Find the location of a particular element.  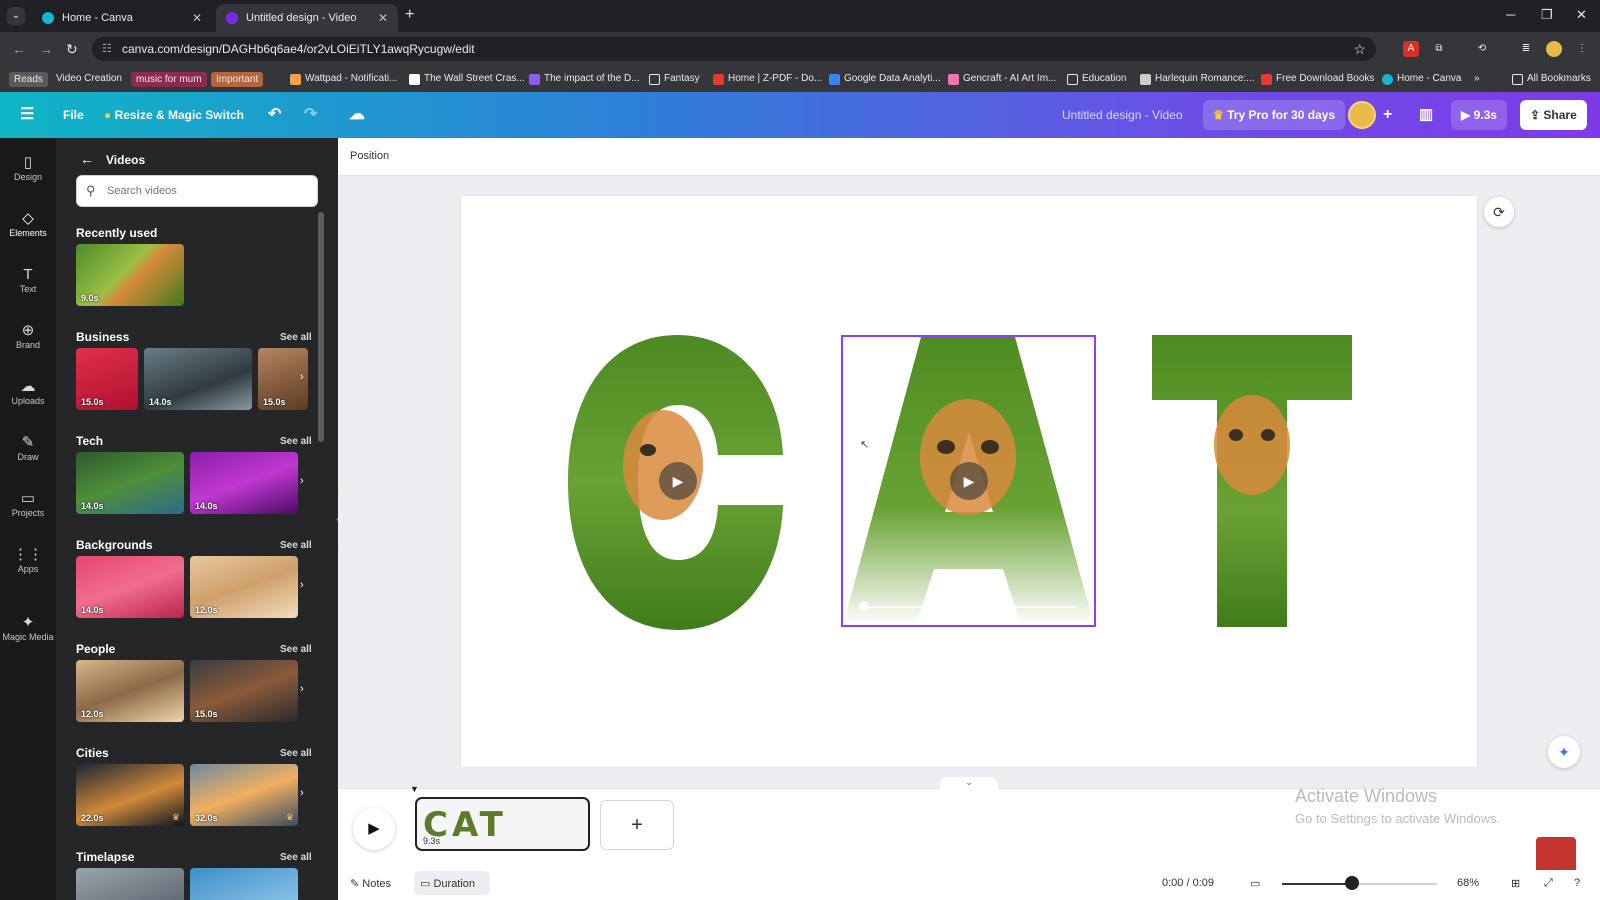

grid-view-icon: ⊞ is located at coordinates (1515, 883).